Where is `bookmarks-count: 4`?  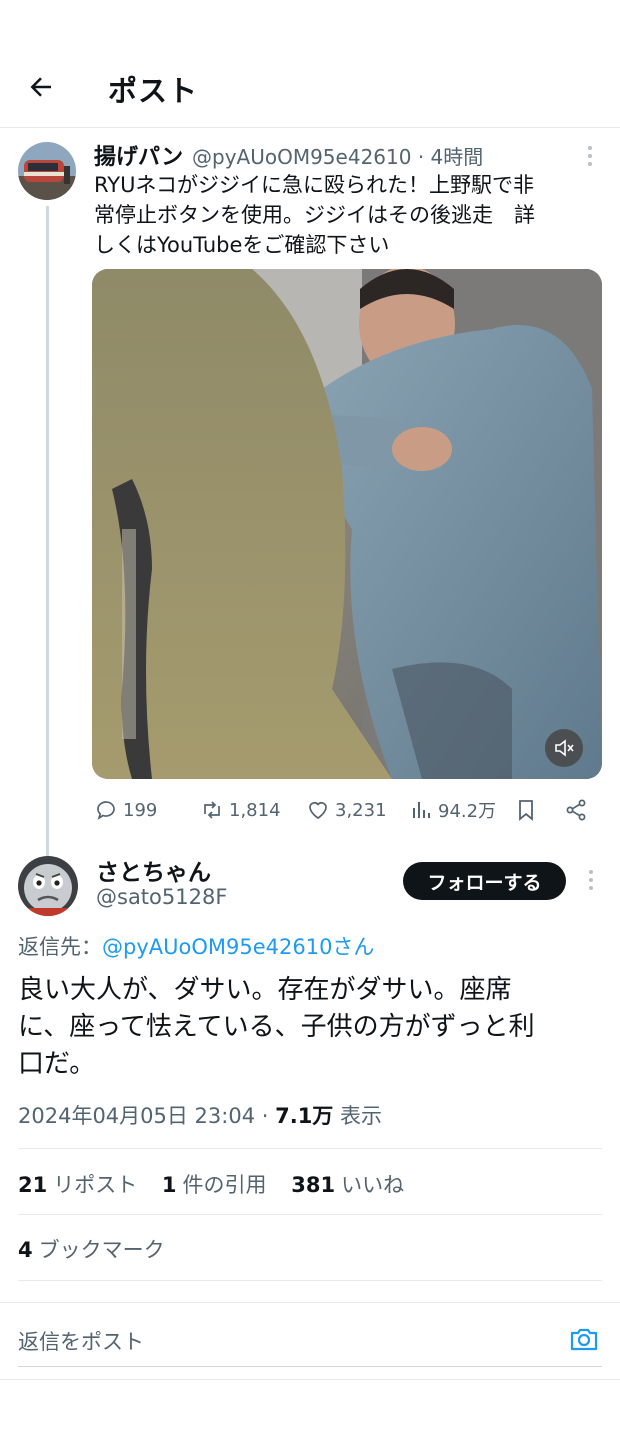 bookmarks-count: 4 is located at coordinates (25, 1250).